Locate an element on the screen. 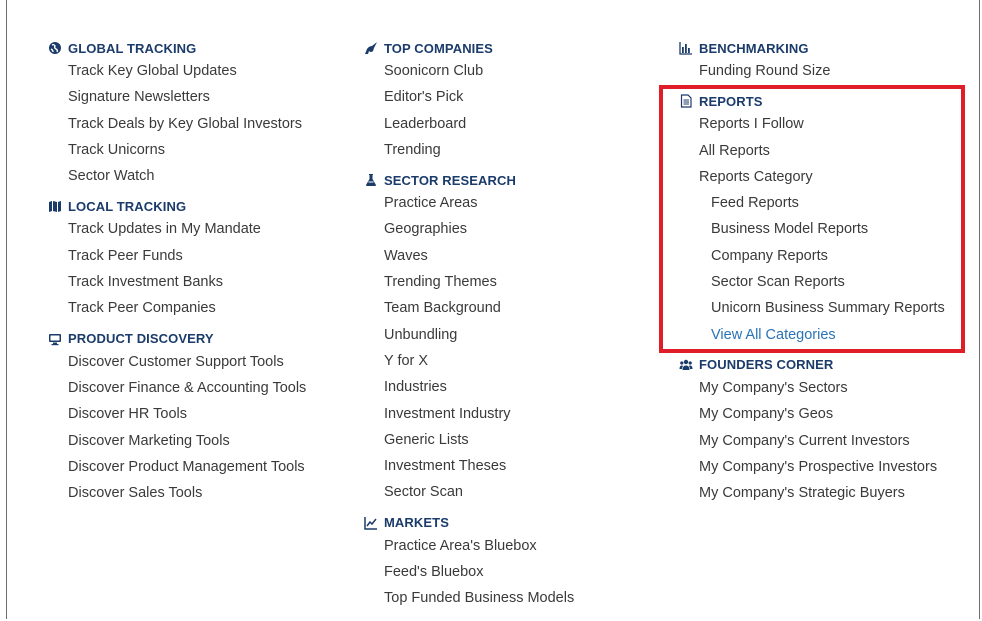 The image size is (982, 621). menu-link-discover-product-management-tools: Discover Product Management Tools is located at coordinates (177, 467).